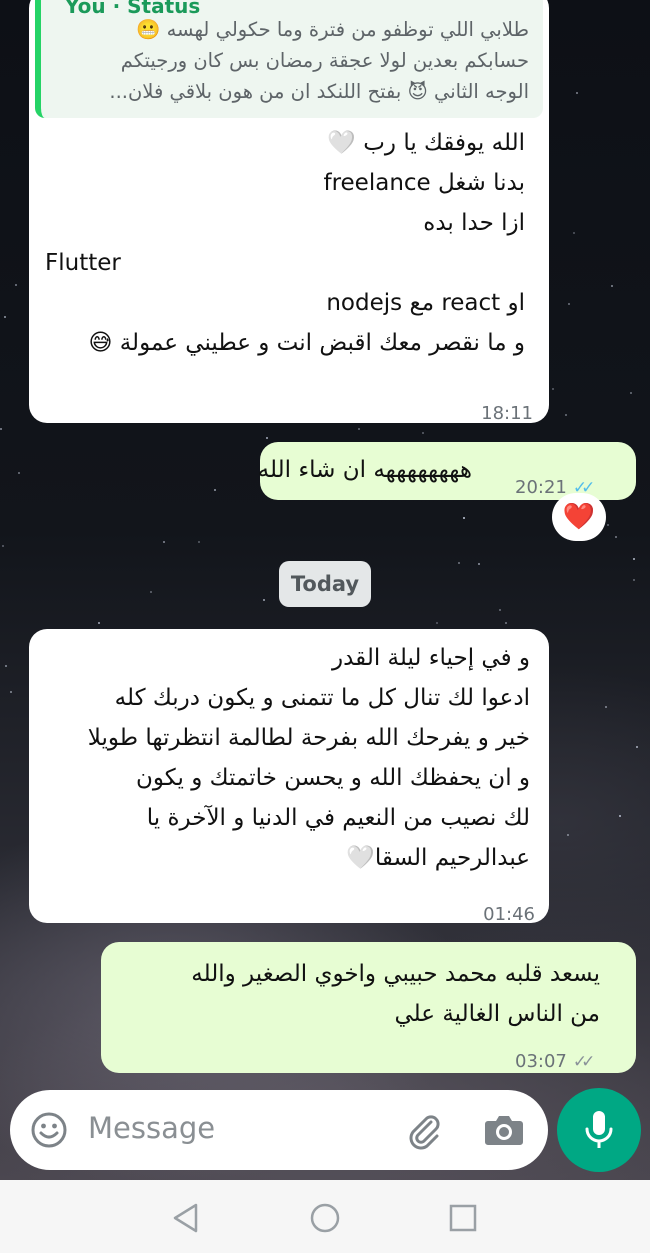 The width and height of the screenshot is (650, 1253). I want to click on heart-icon: ❤️, so click(579, 517).